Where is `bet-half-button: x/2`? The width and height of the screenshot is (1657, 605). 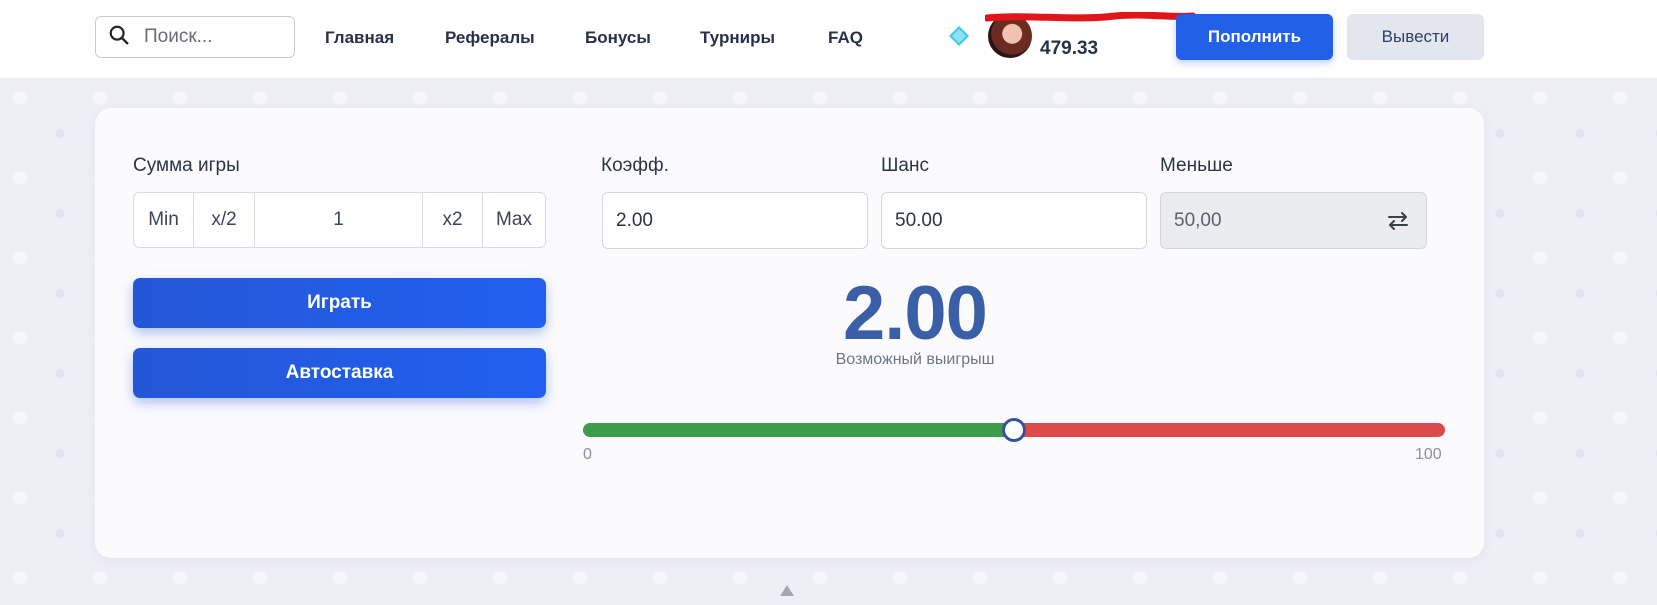
bet-half-button: x/2 is located at coordinates (224, 220).